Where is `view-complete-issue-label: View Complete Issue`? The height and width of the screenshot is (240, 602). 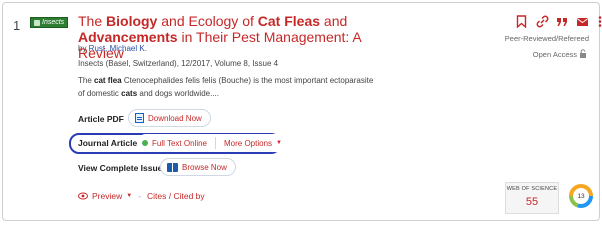
view-complete-issue-label: View Complete Issue is located at coordinates (120, 168).